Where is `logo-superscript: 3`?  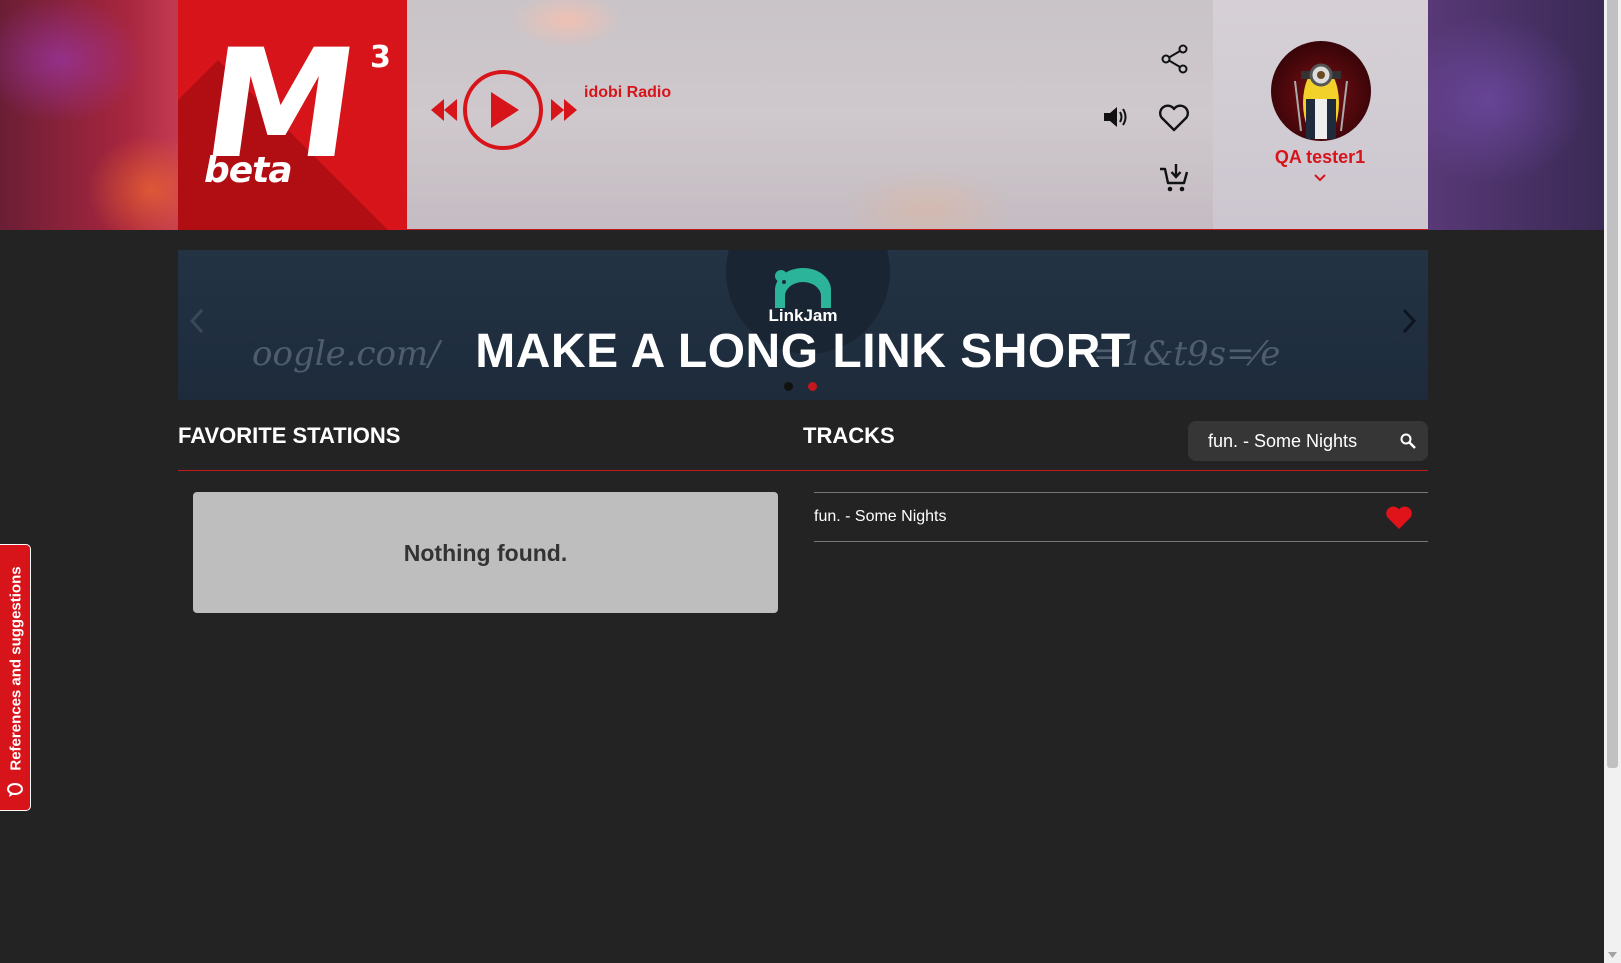
logo-superscript: 3 is located at coordinates (380, 57).